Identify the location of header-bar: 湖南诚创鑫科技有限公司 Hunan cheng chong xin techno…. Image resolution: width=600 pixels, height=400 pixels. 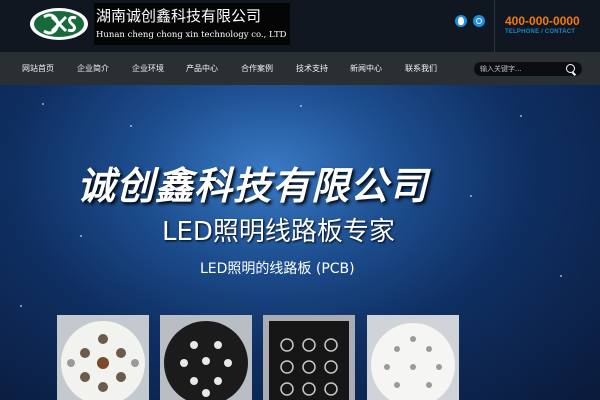
(300, 26).